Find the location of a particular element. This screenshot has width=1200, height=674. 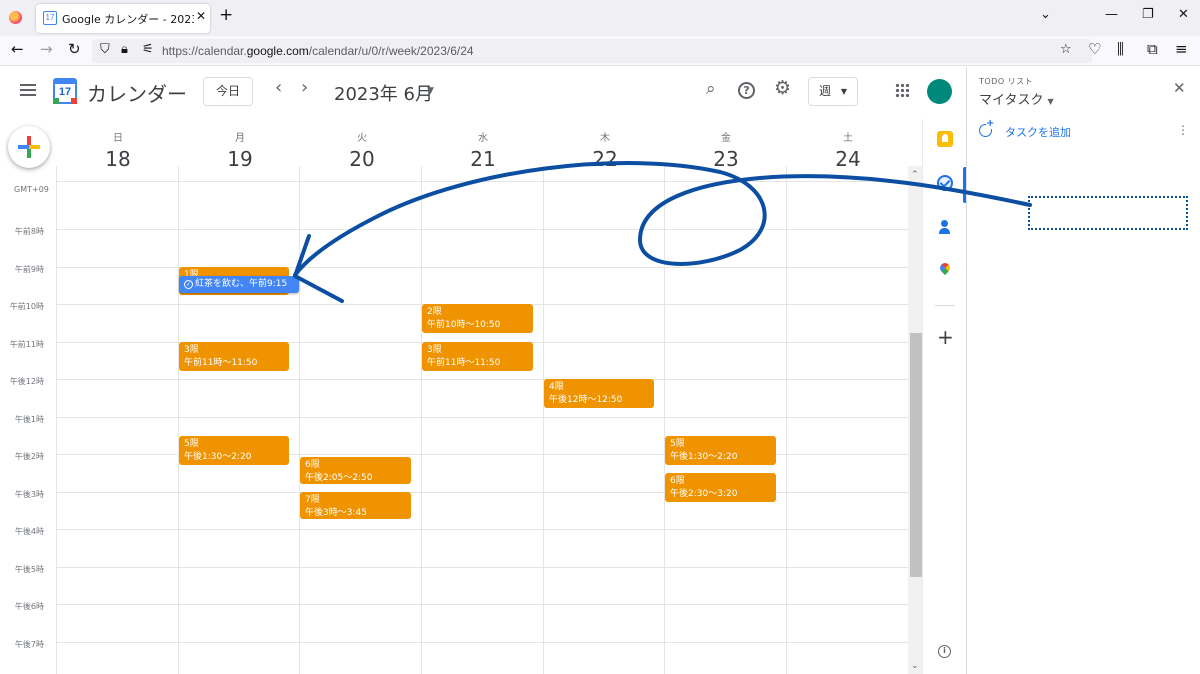

event-3gen-wed: 3限午前11時～11:50 is located at coordinates (477, 356).